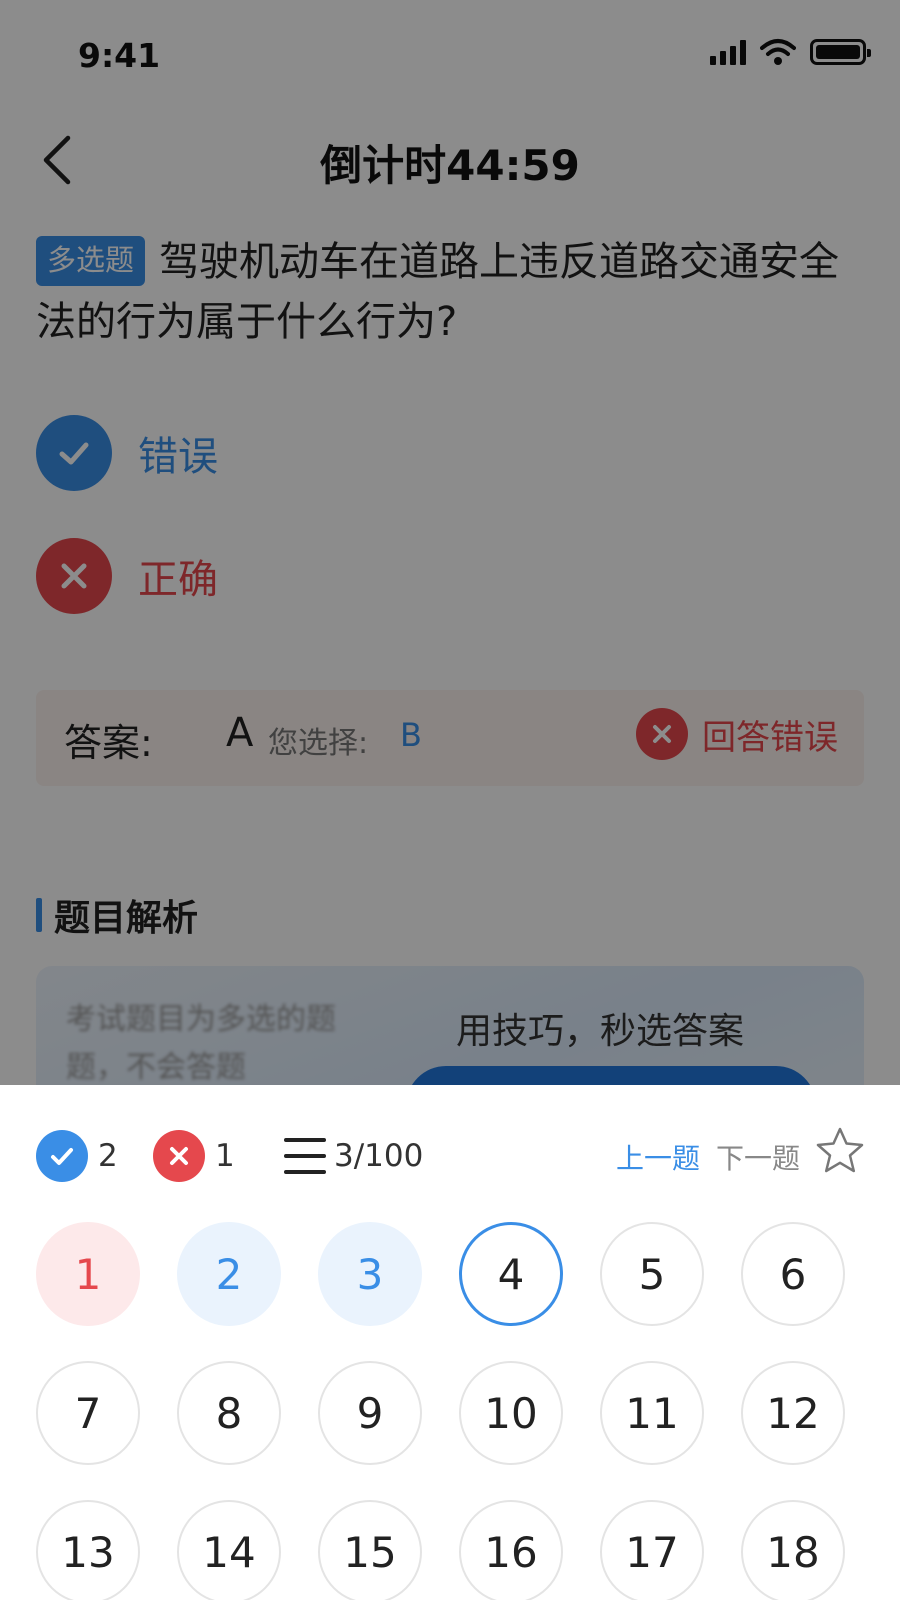 The image size is (900, 1600). Describe the element at coordinates (88, 1550) in the screenshot. I see `question-number-button: 13` at that location.